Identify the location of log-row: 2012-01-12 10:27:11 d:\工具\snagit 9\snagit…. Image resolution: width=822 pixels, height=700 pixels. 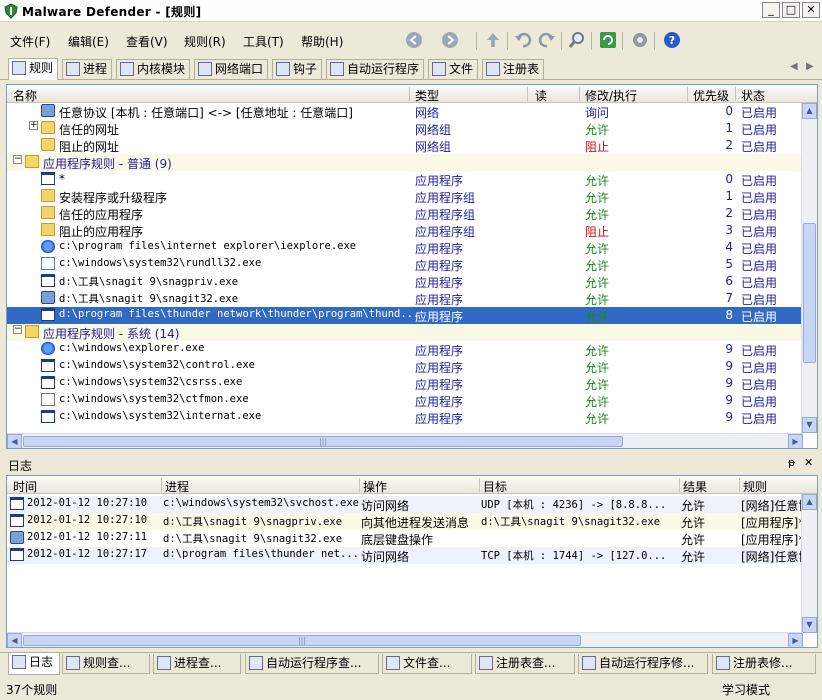
(405, 538).